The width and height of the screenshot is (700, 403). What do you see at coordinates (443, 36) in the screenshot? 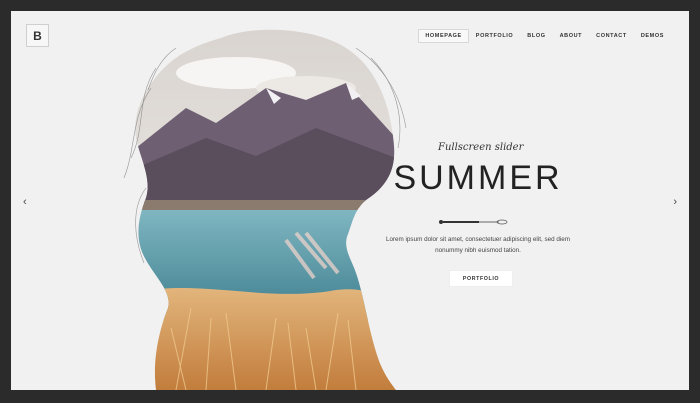
I see `nav-item-homepage: HOMEPAGE` at bounding box center [443, 36].